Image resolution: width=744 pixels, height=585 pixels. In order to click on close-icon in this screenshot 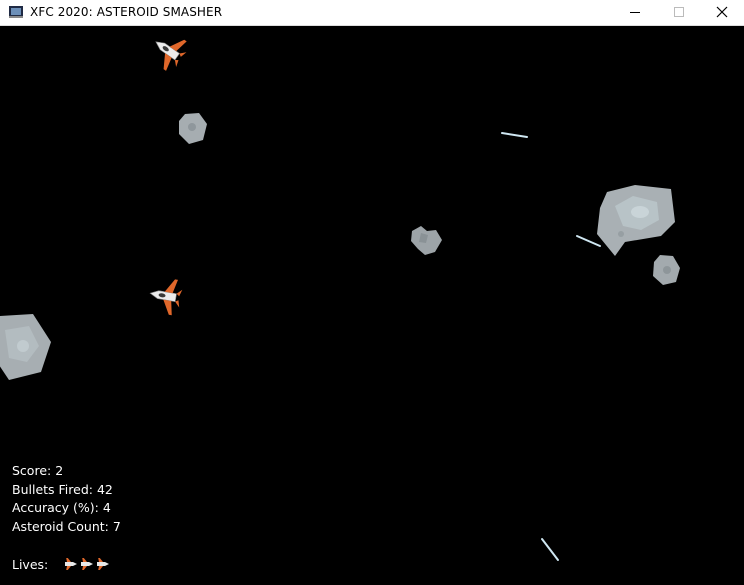, I will do `click(722, 12)`.